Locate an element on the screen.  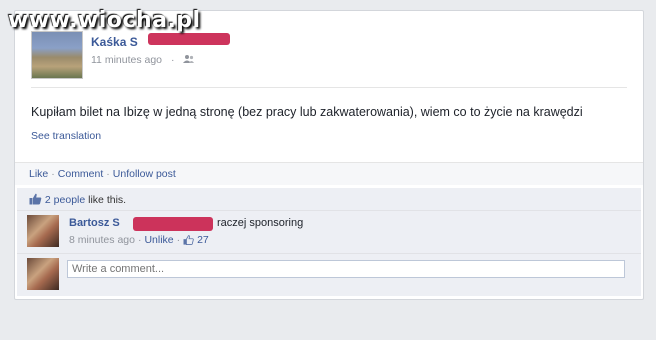
post-actions: Like · Comment · Unfollow post is located at coordinates (329, 173).